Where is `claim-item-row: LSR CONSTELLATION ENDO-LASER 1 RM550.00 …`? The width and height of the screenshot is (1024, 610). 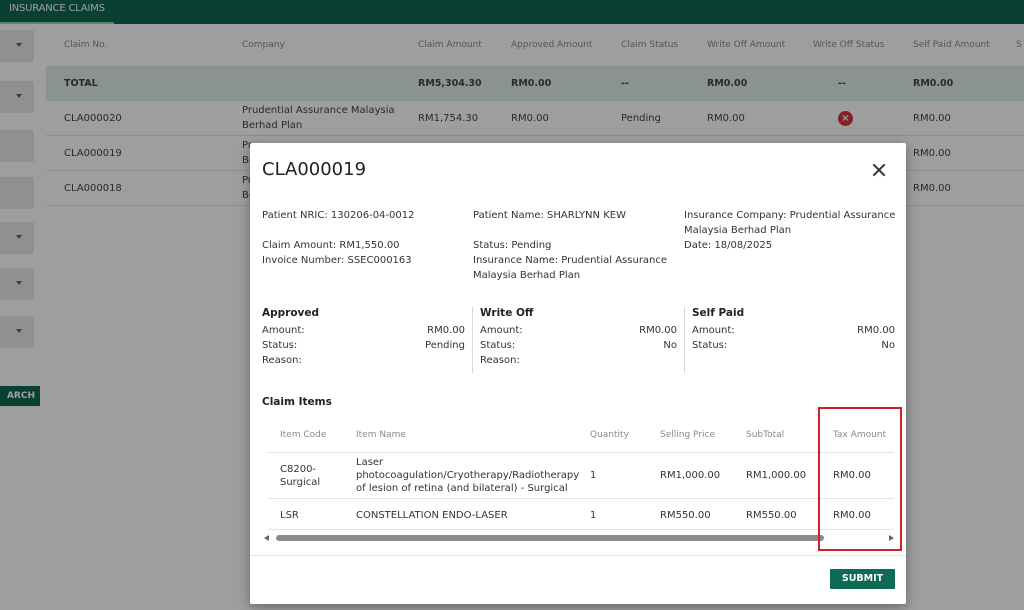
claim-item-row: LSR CONSTELLATION ENDO-LASER 1 RM550.00 … is located at coordinates (581, 514).